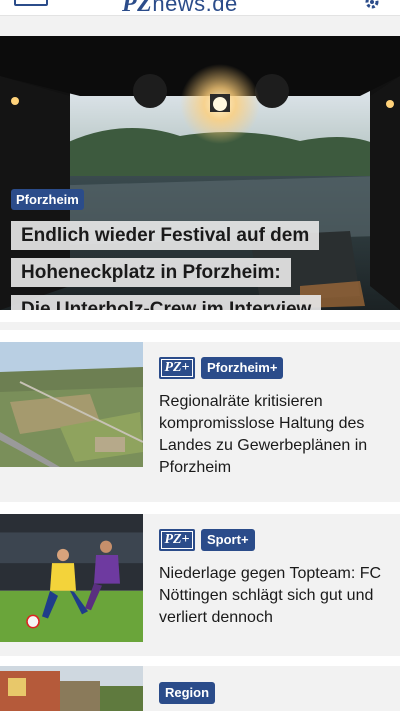 This screenshot has height=711, width=400. I want to click on hero-headline-line-3: Die Unterholz-Crew im Interview, so click(166, 302).